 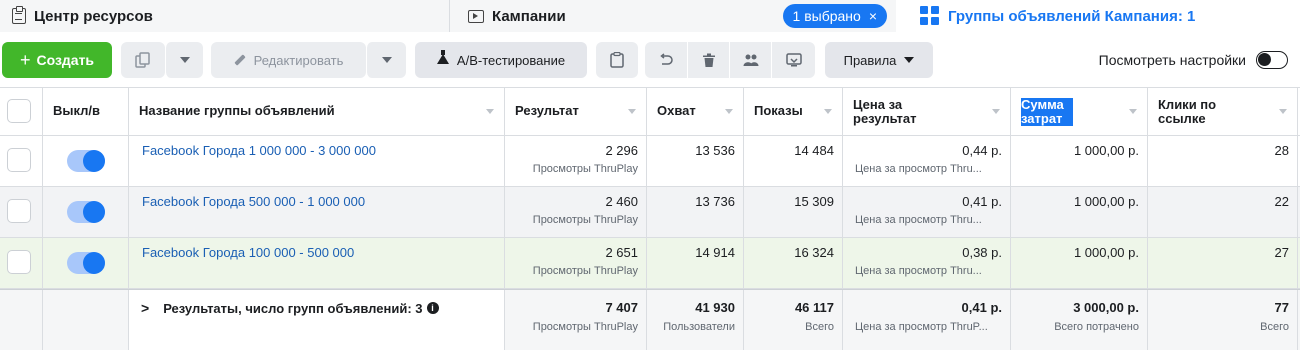 What do you see at coordinates (501, 60) in the screenshot?
I see `ab-test-button: A/B-тестирование` at bounding box center [501, 60].